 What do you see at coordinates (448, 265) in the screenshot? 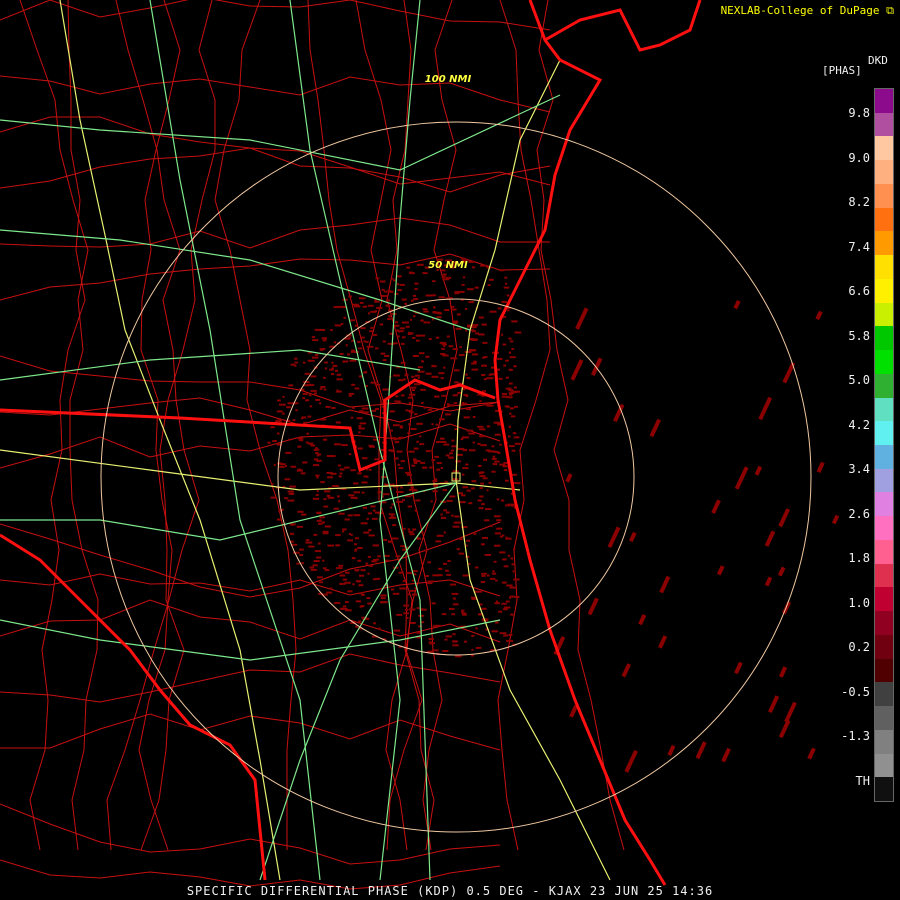
I see `range-label-50: 50 NMI` at bounding box center [448, 265].